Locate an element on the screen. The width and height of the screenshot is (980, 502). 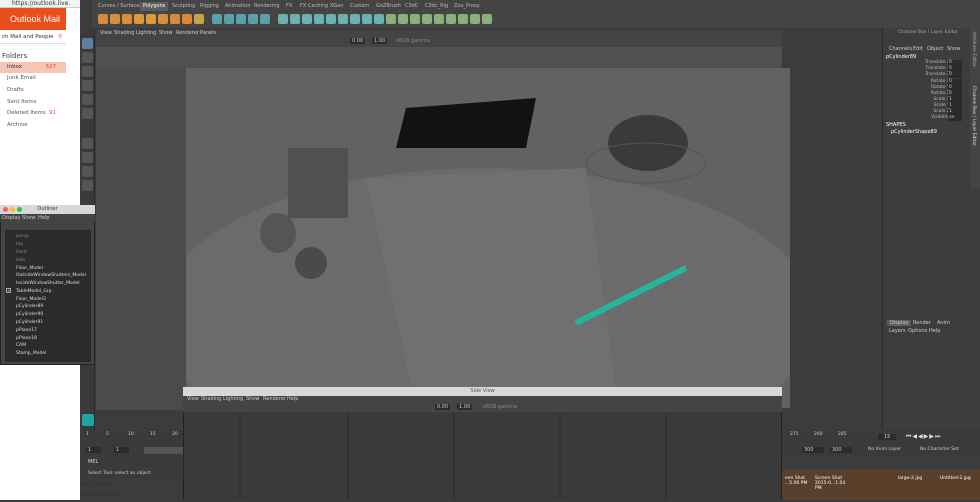
tab-fx-caching: FX Caching is located at coordinates (314, 6).